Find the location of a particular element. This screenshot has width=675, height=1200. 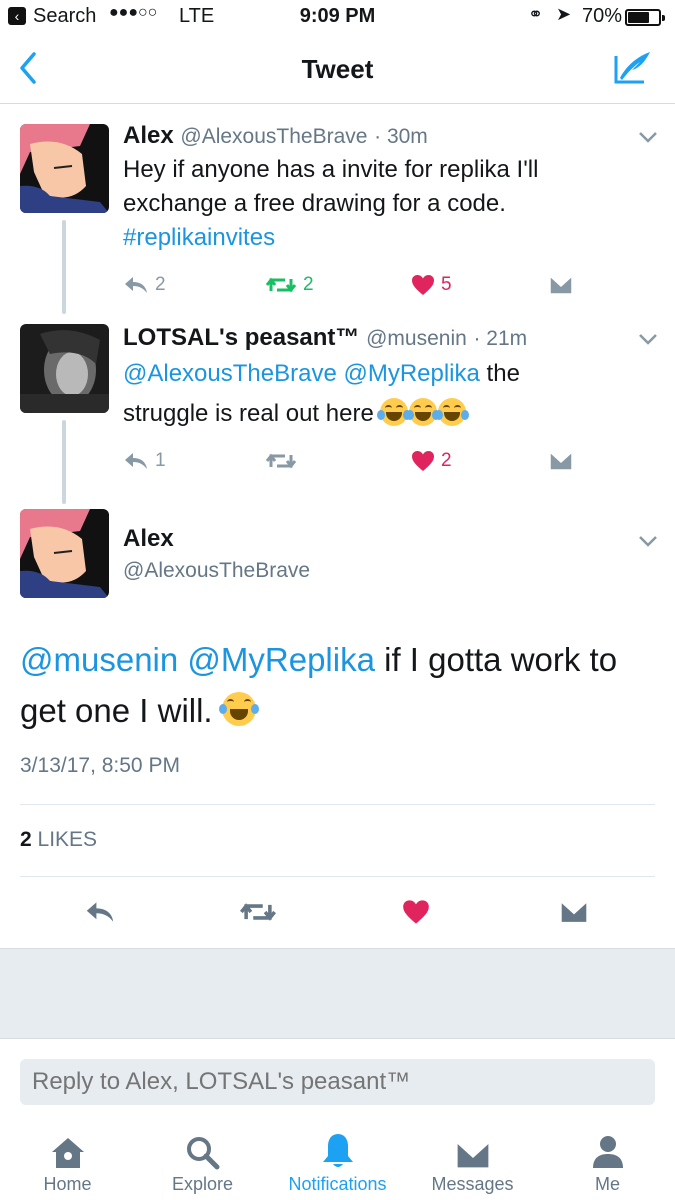

author-name: LOTSAL's peasant™ is located at coordinates (241, 337).